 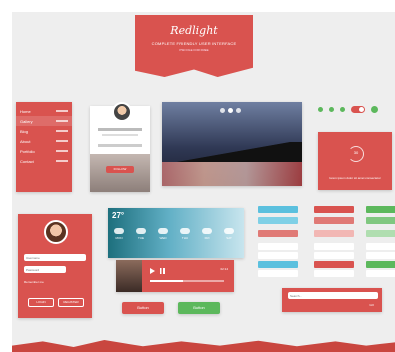 I want to click on profile-card: FOLLOW, so click(x=120, y=147).